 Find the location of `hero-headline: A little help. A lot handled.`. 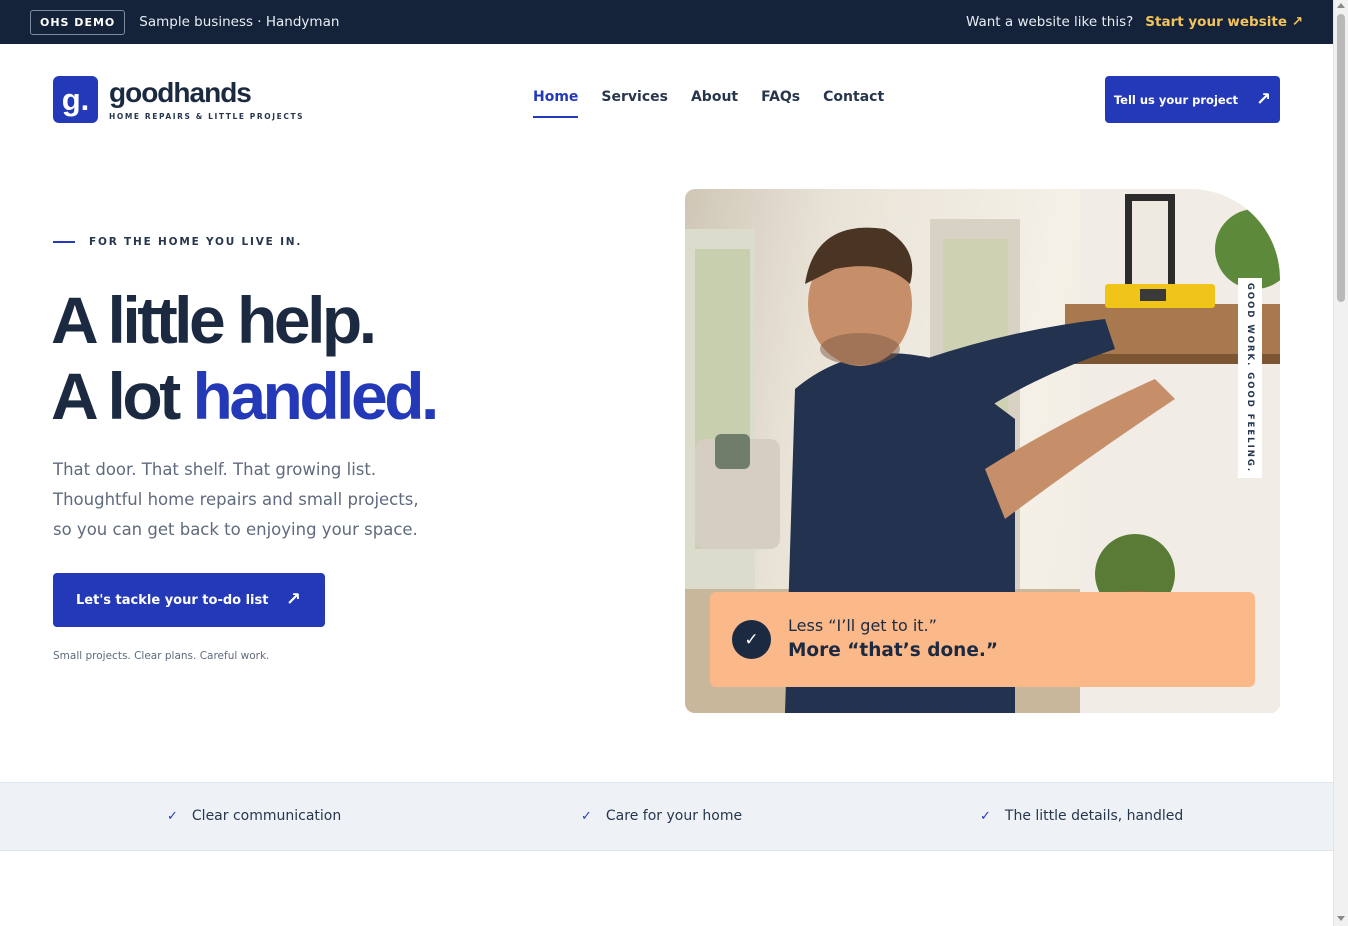

hero-headline: A little help. A lot handled. is located at coordinates (245, 358).